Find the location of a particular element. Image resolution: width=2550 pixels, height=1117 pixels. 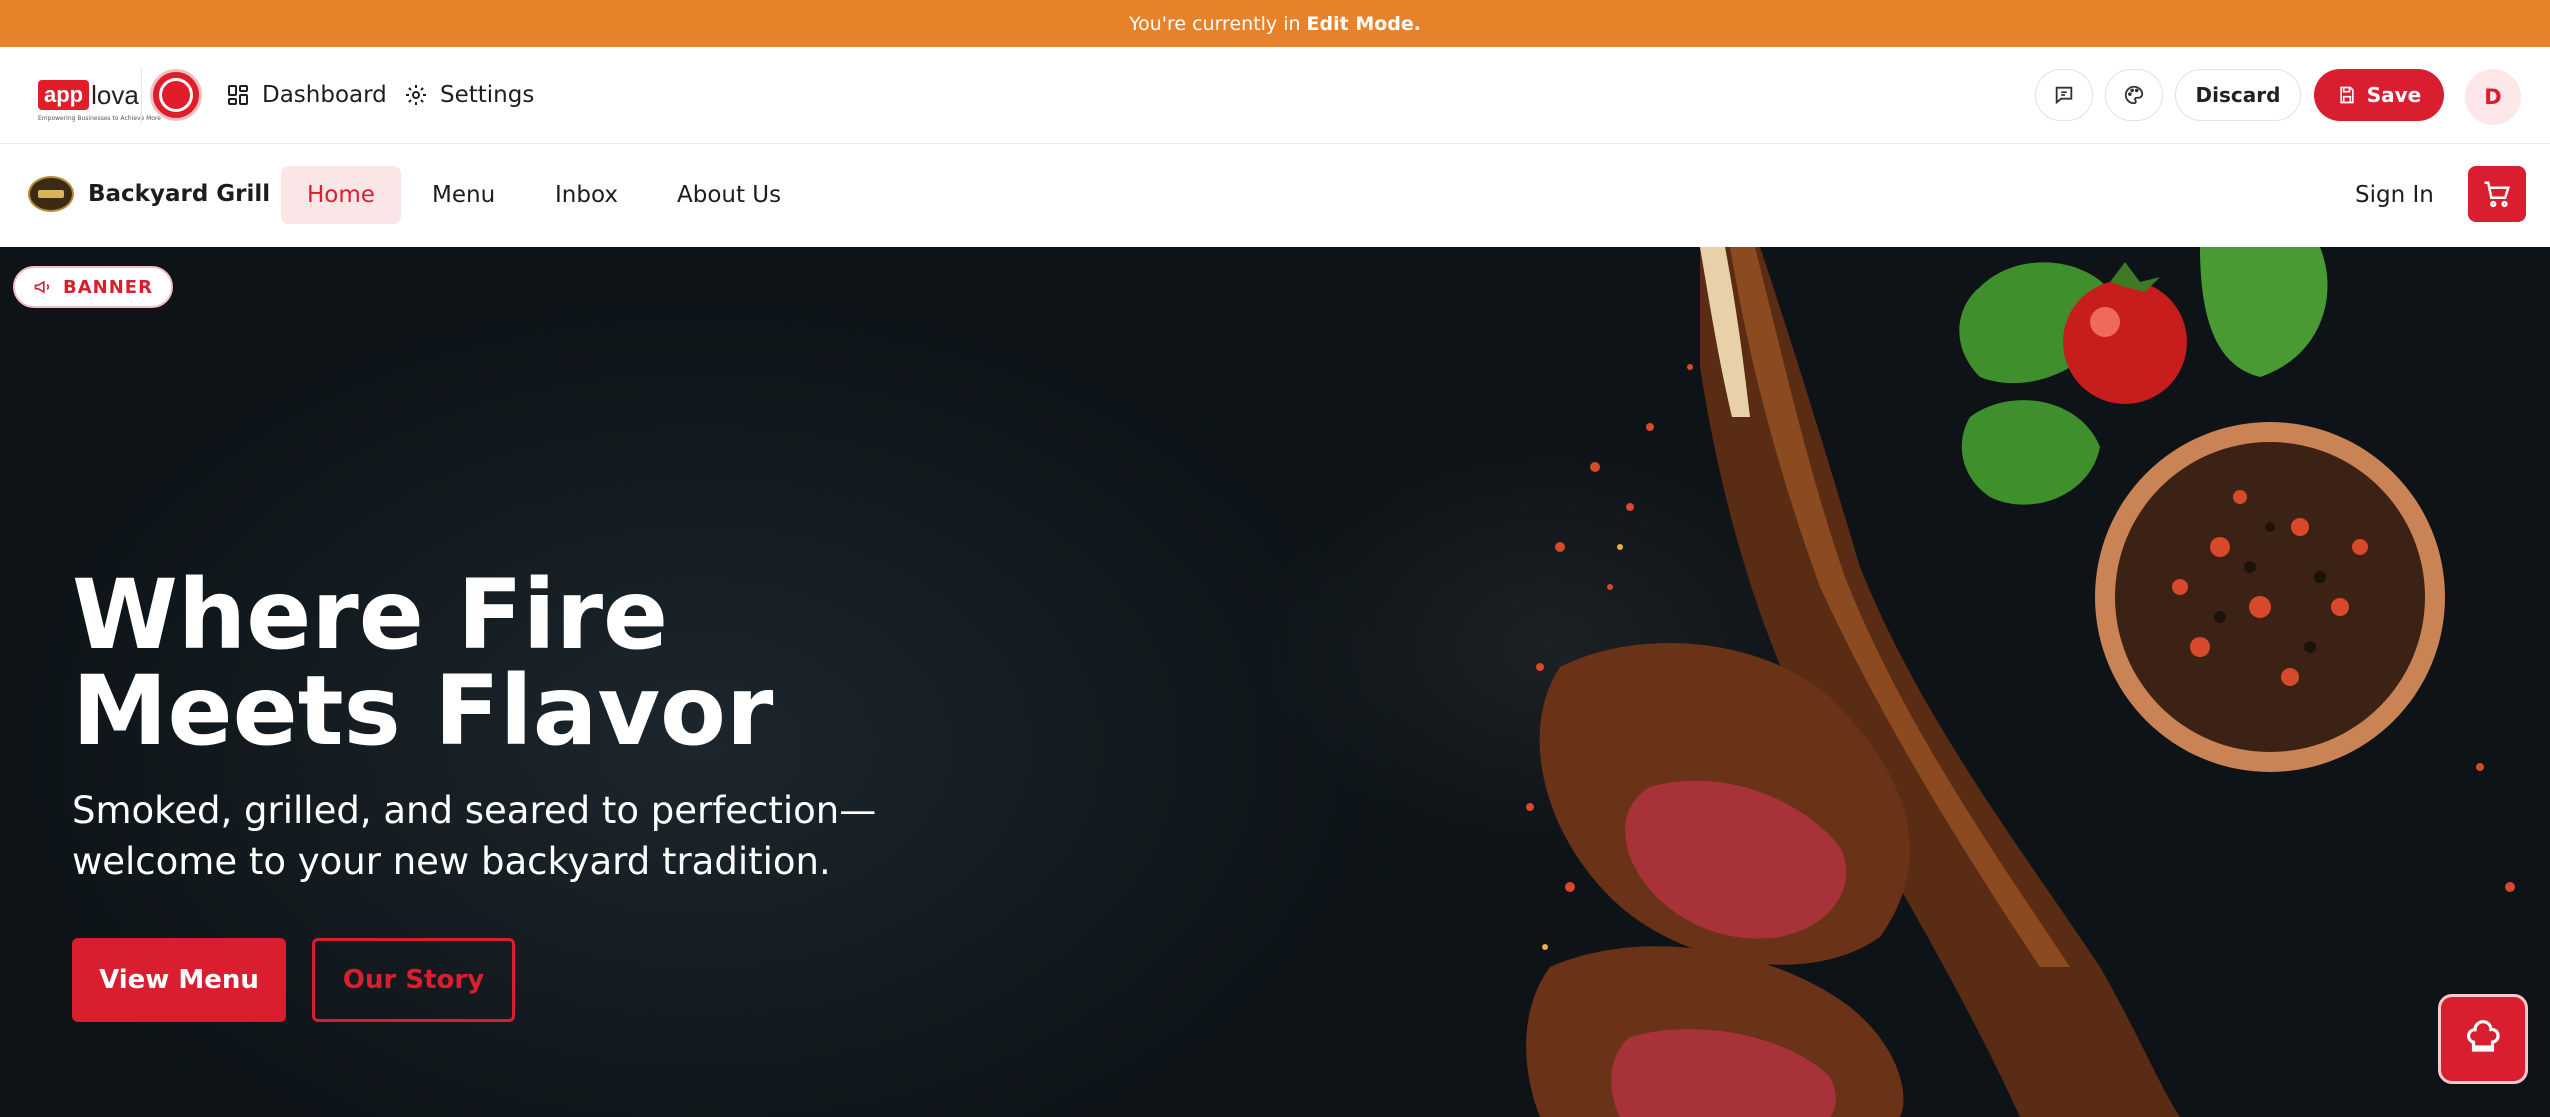

discard-button: Discard is located at coordinates (2238, 95).